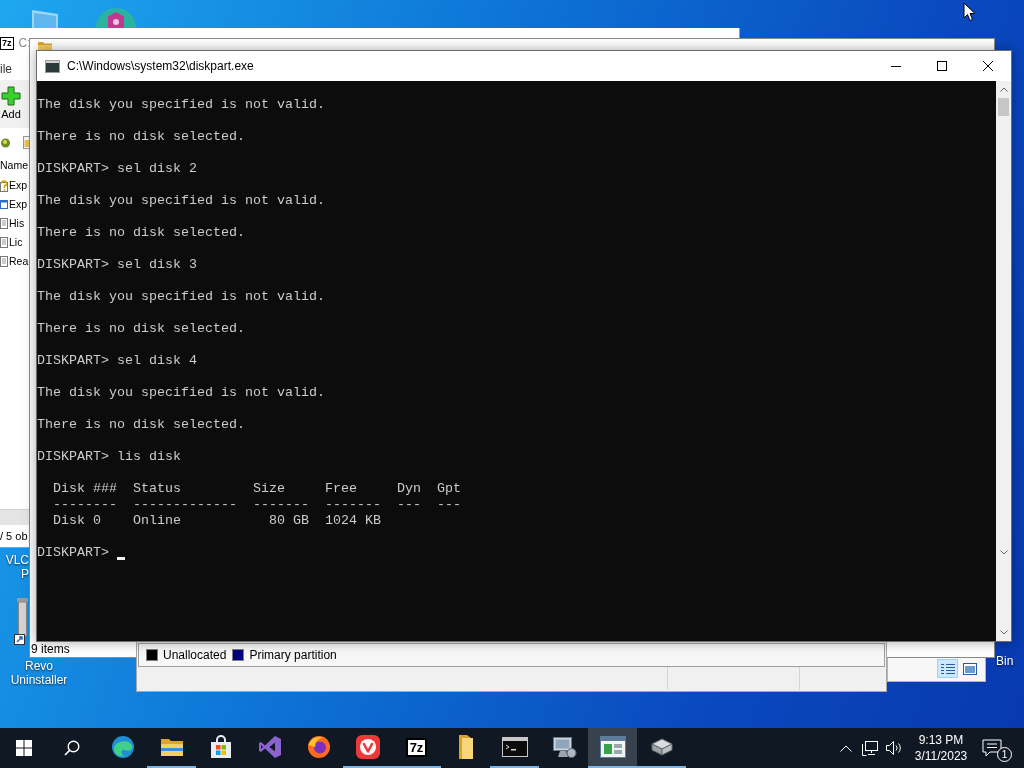 The image size is (1024, 768). Describe the element at coordinates (39, 673) in the screenshot. I see `desktop-icon-label: Revo Uninstaller` at that location.